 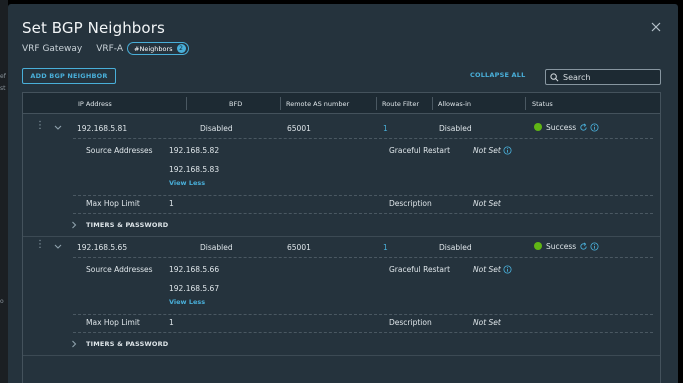 What do you see at coordinates (497, 75) in the screenshot?
I see `collapse-all-button: COLLAPSE ALL` at bounding box center [497, 75].